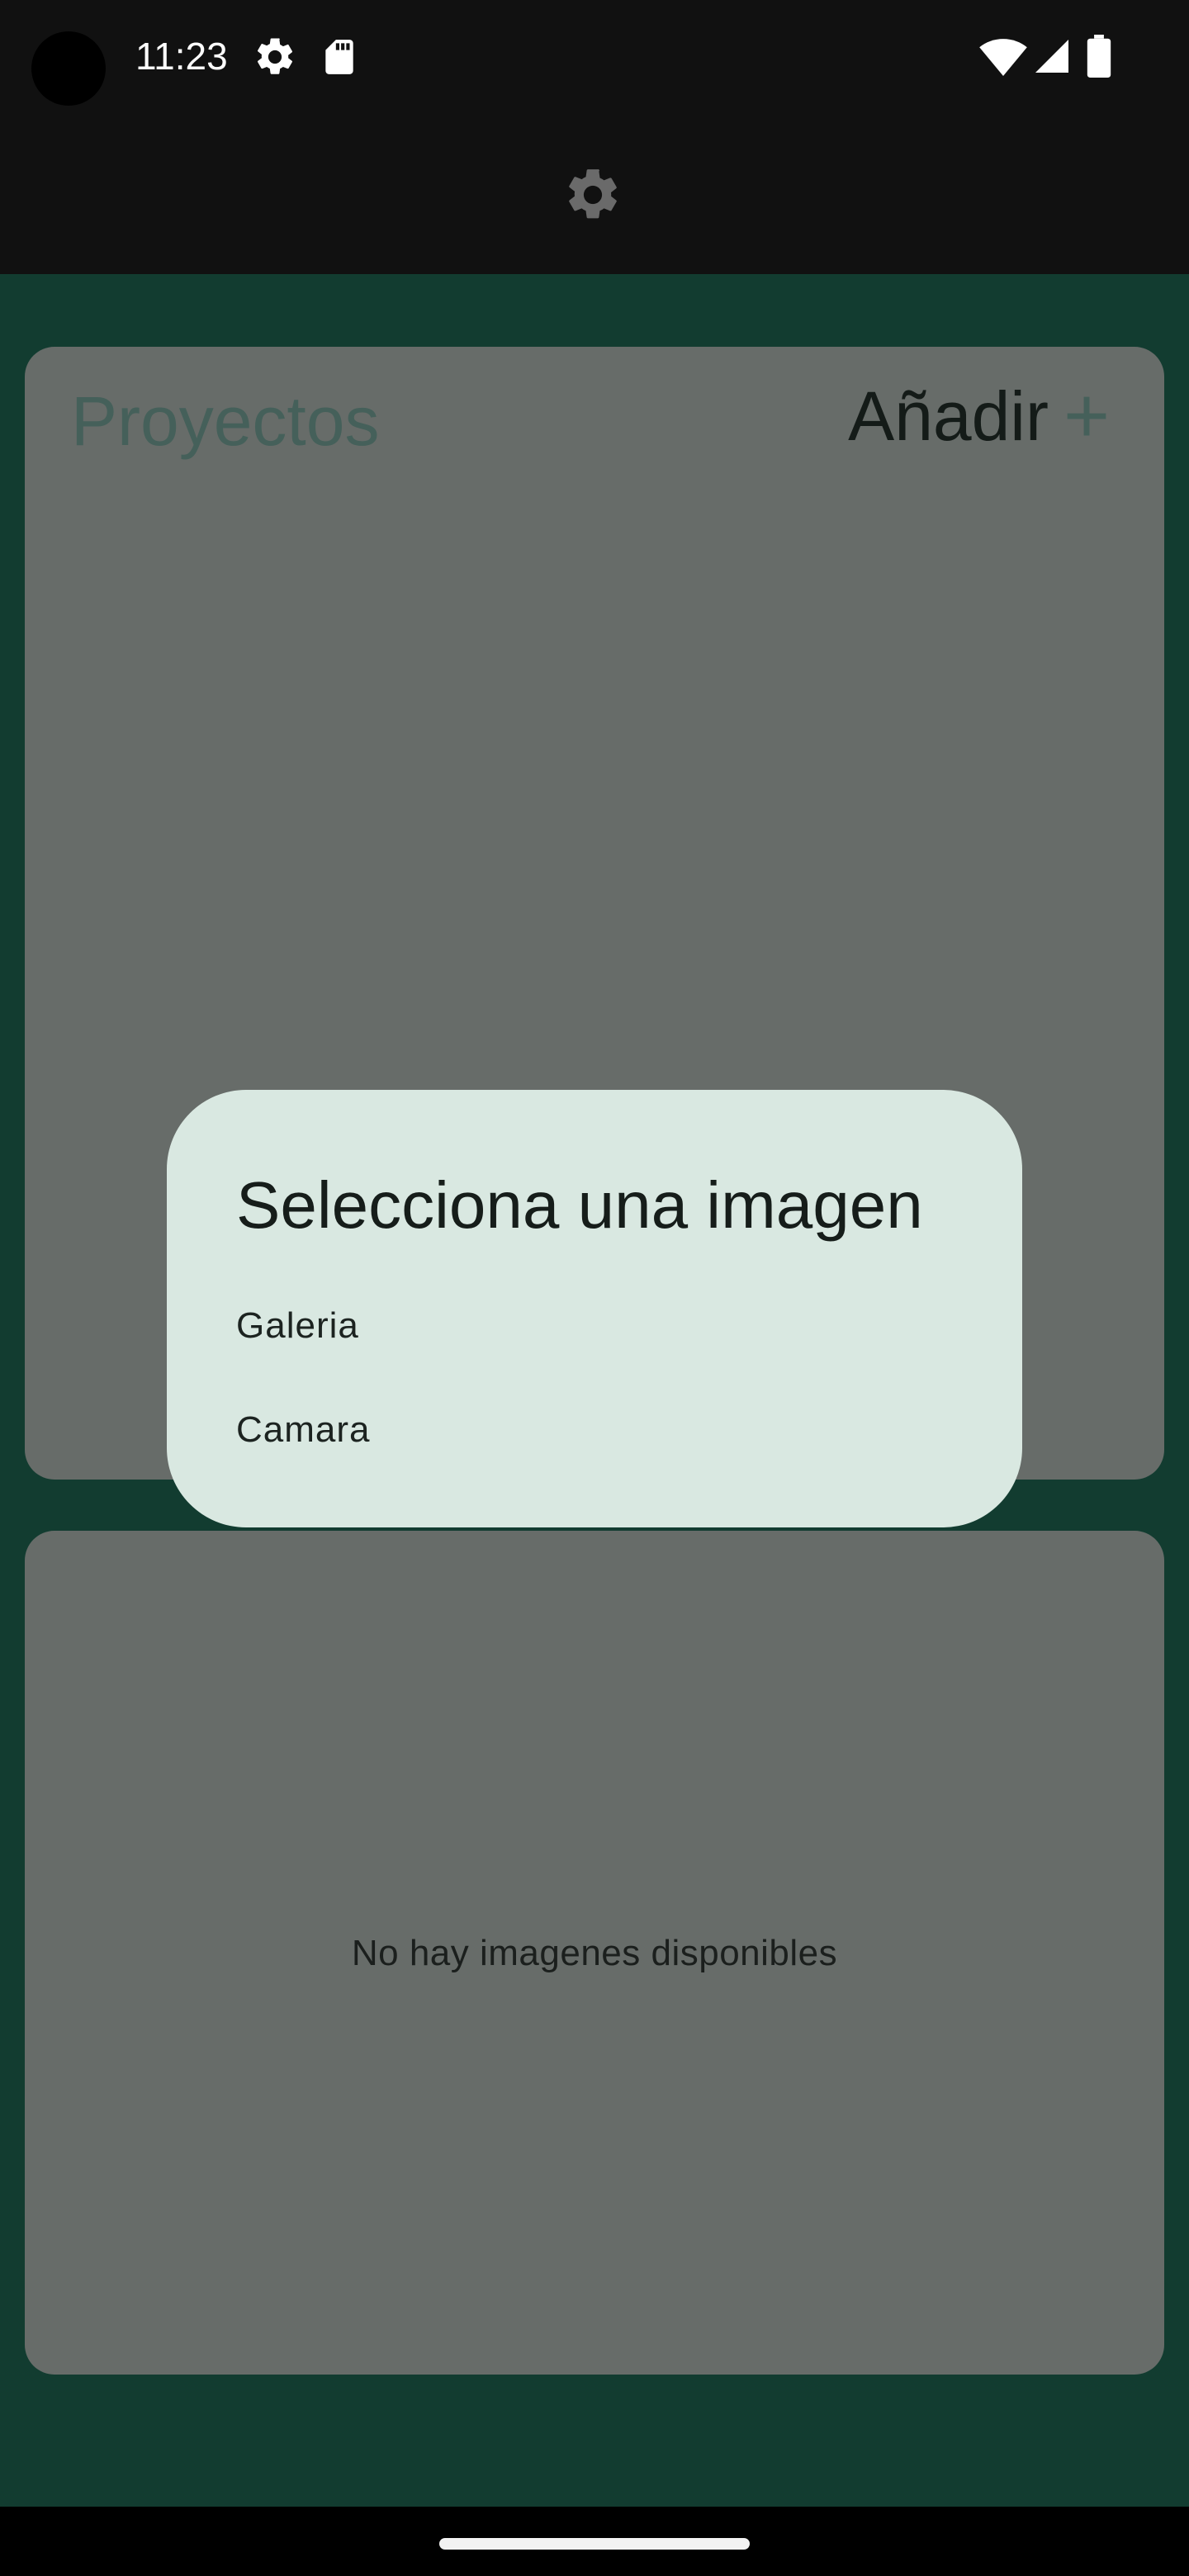  What do you see at coordinates (948, 416) in the screenshot?
I see `add-label: Añadir` at bounding box center [948, 416].